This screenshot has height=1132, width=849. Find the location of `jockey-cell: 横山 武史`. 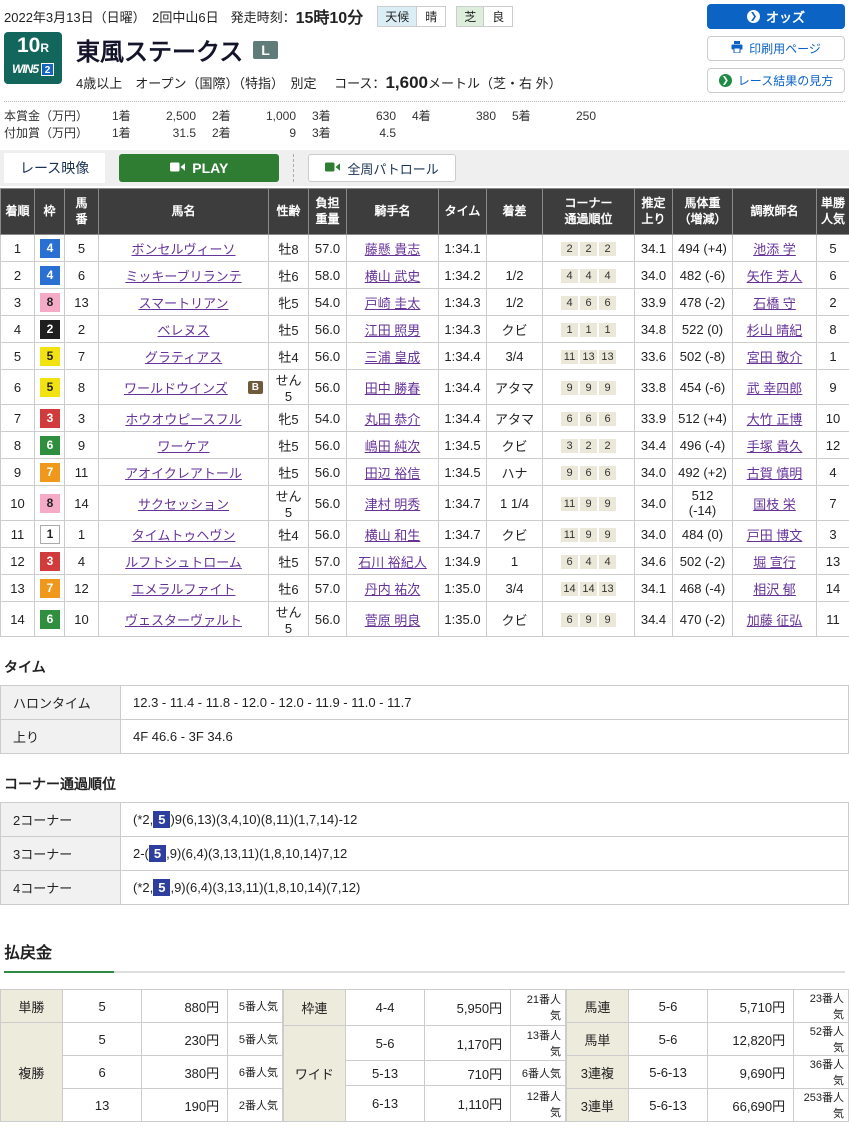

jockey-cell: 横山 武史 is located at coordinates (393, 275).